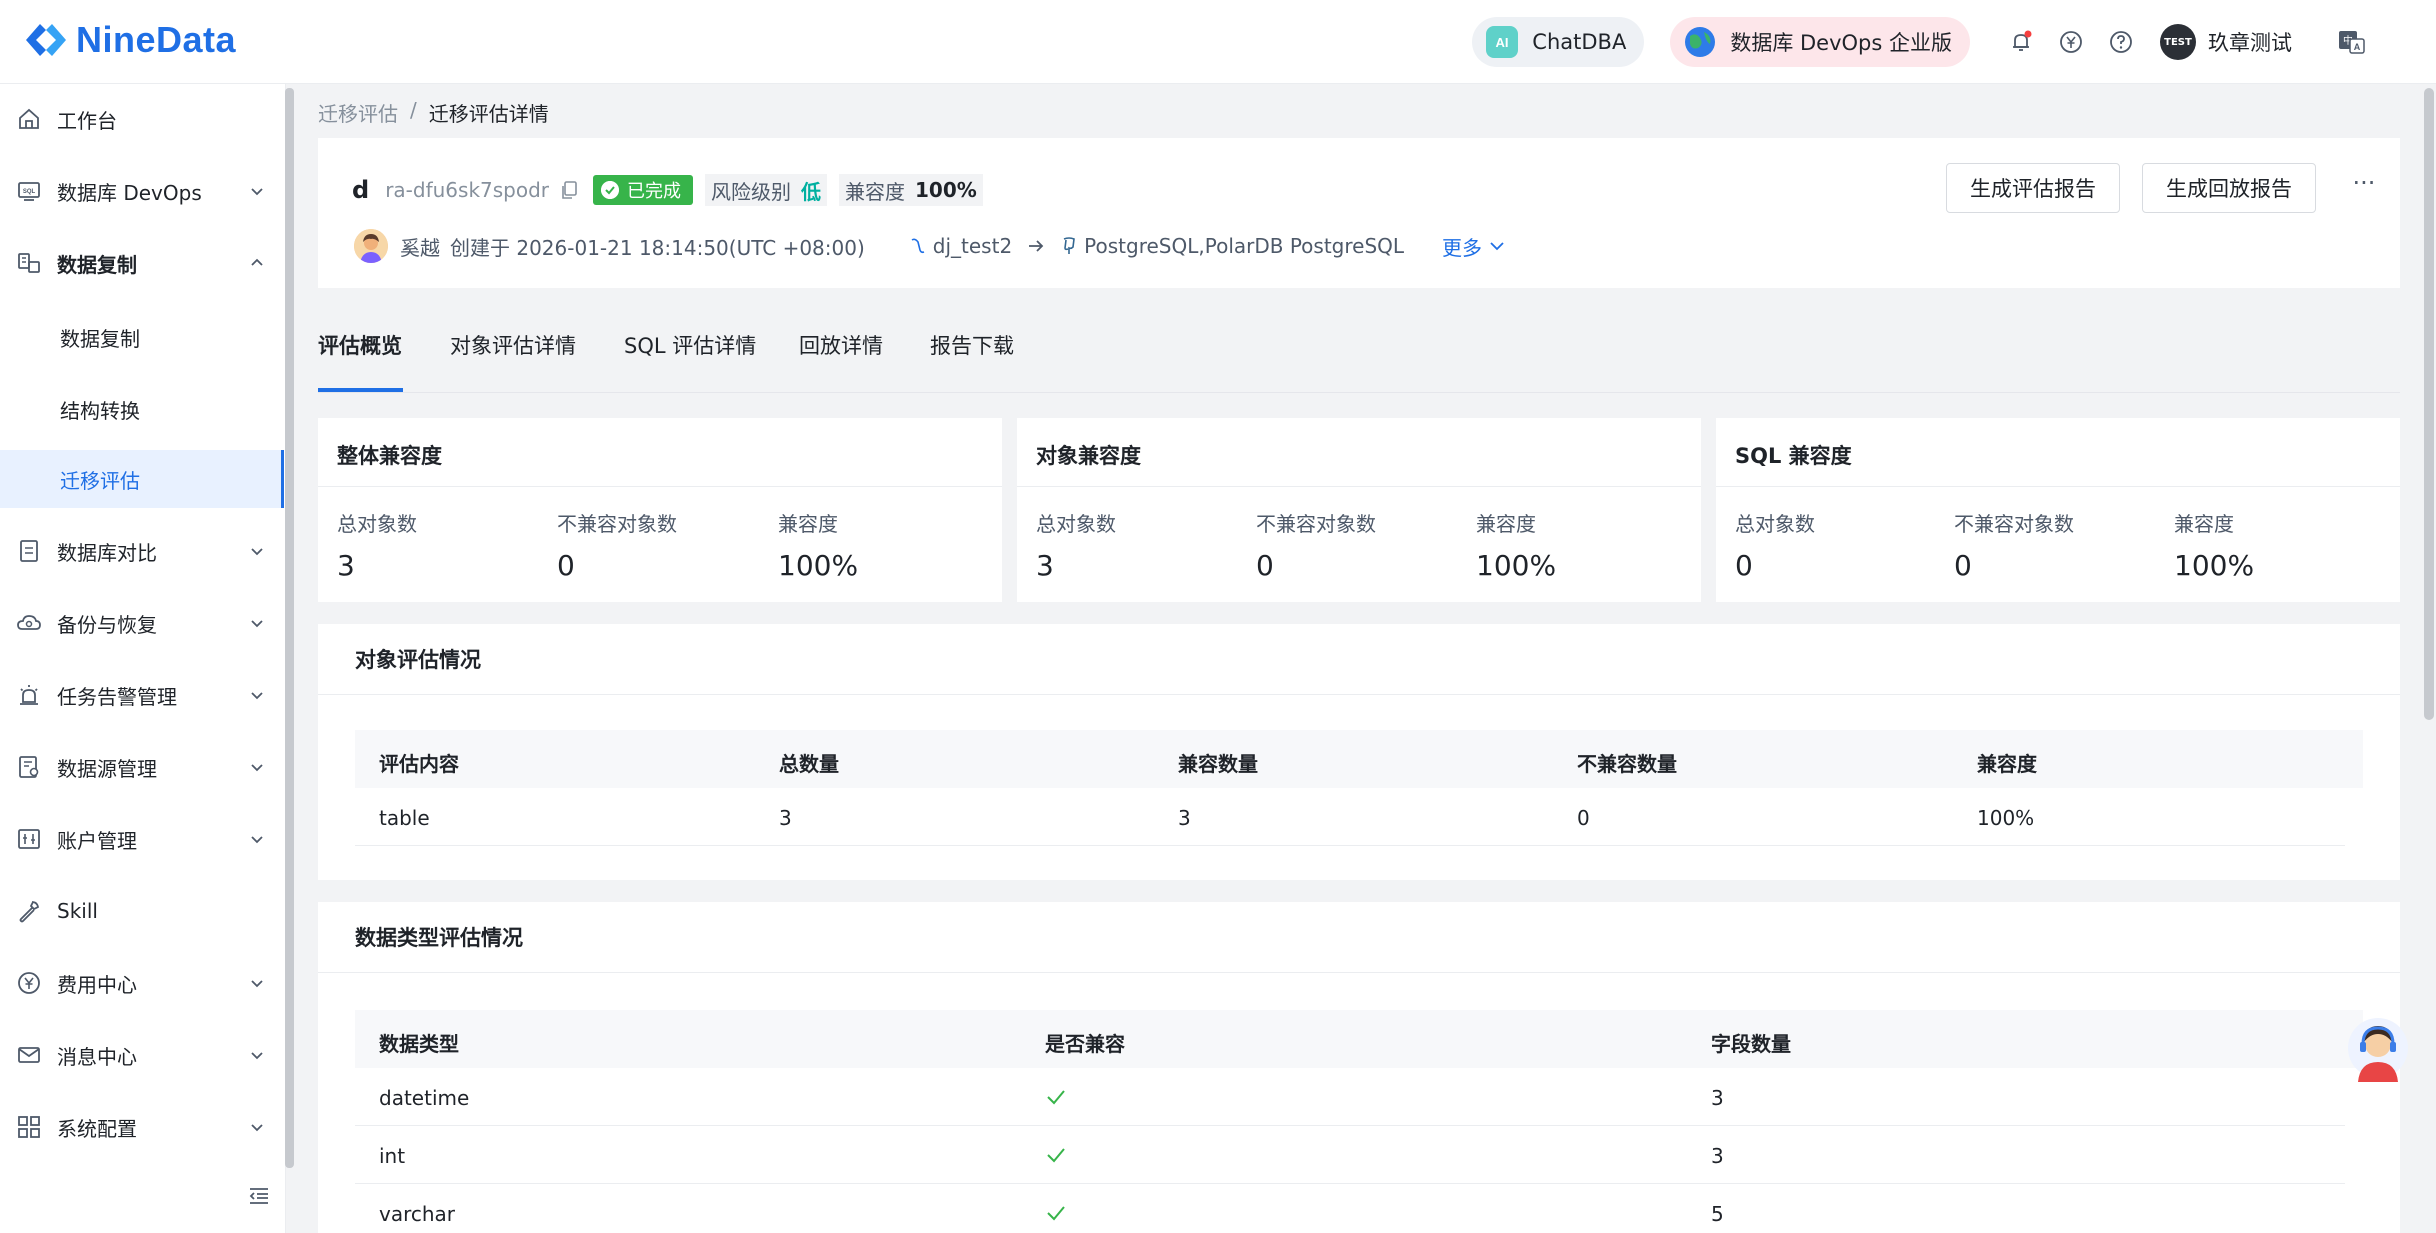  I want to click on target-datasource: PostgreSQL,PolarDB PostgreSQL, so click(1244, 246).